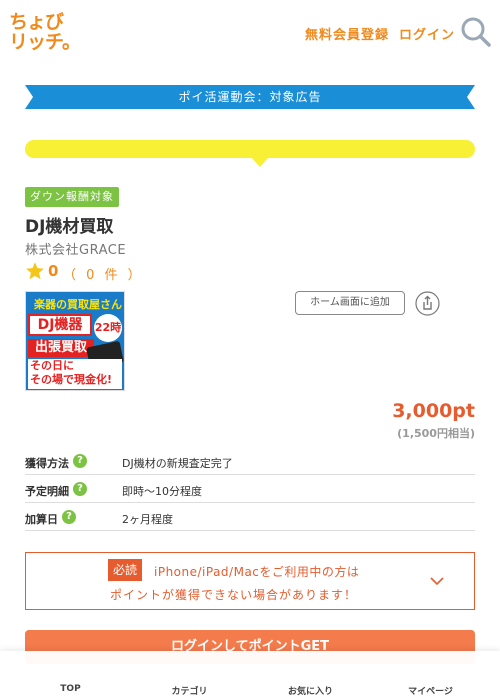 The image size is (500, 700). What do you see at coordinates (476, 32) in the screenshot?
I see `search-icon` at bounding box center [476, 32].